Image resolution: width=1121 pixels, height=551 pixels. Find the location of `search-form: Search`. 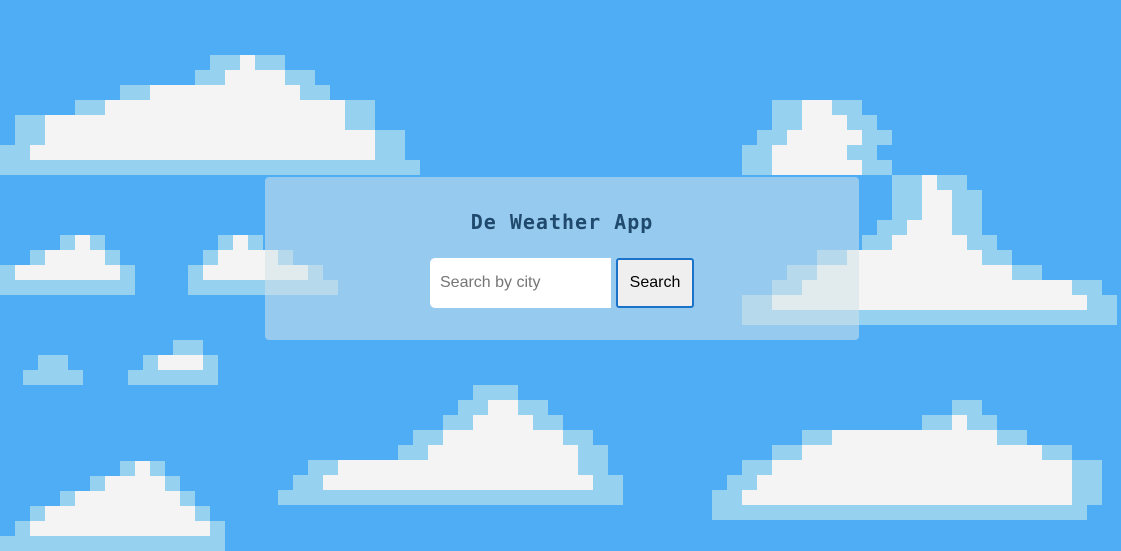

search-form: Search is located at coordinates (562, 283).